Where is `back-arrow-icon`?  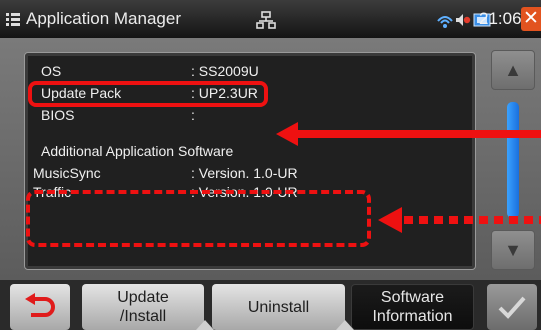
back-arrow-icon is located at coordinates (40, 305).